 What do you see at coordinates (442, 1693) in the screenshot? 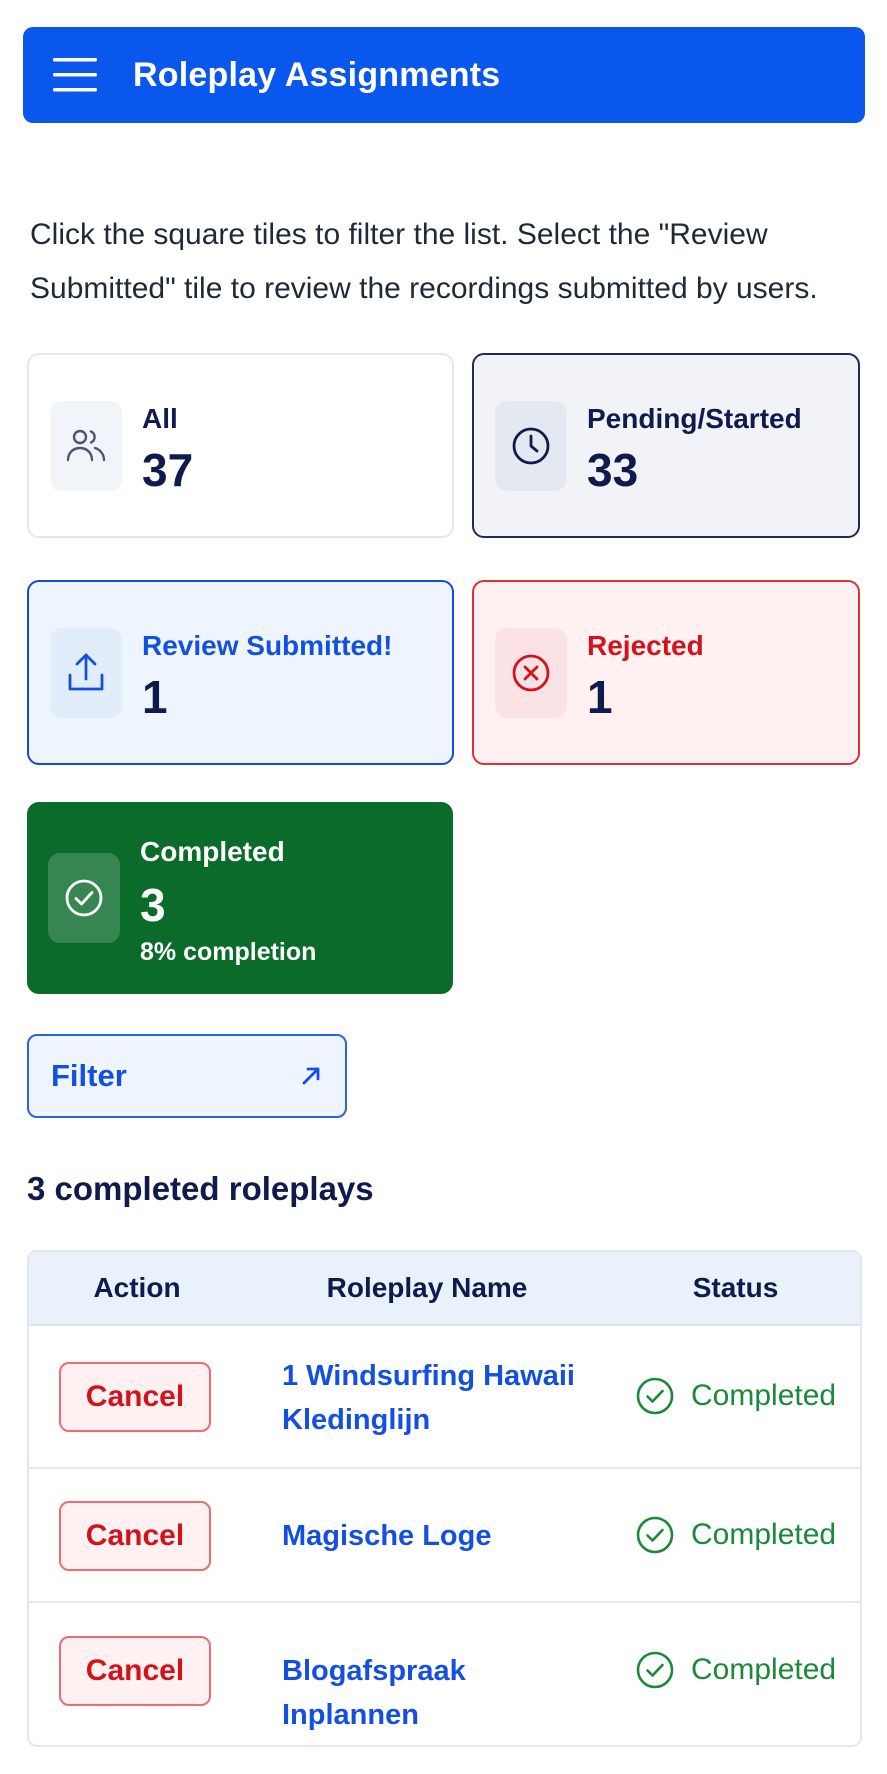
I see `roleplay-name-link: Blogafspraak Inplannen` at bounding box center [442, 1693].